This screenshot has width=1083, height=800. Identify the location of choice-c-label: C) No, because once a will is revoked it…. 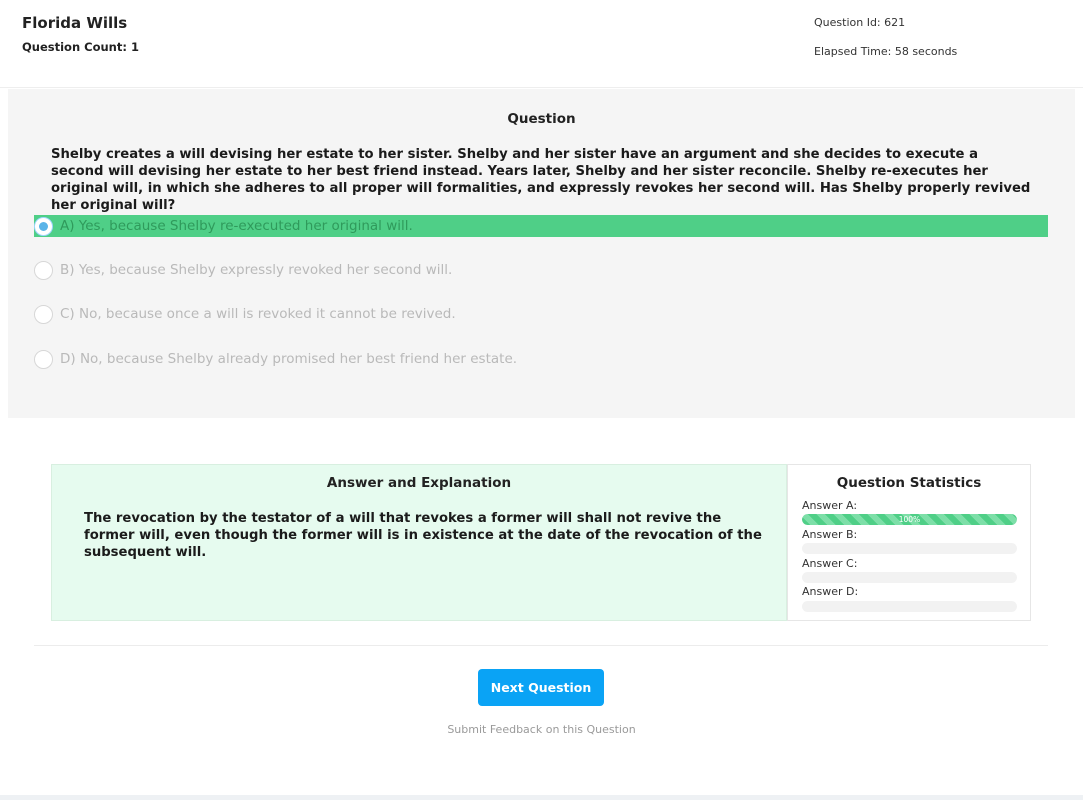
(258, 314).